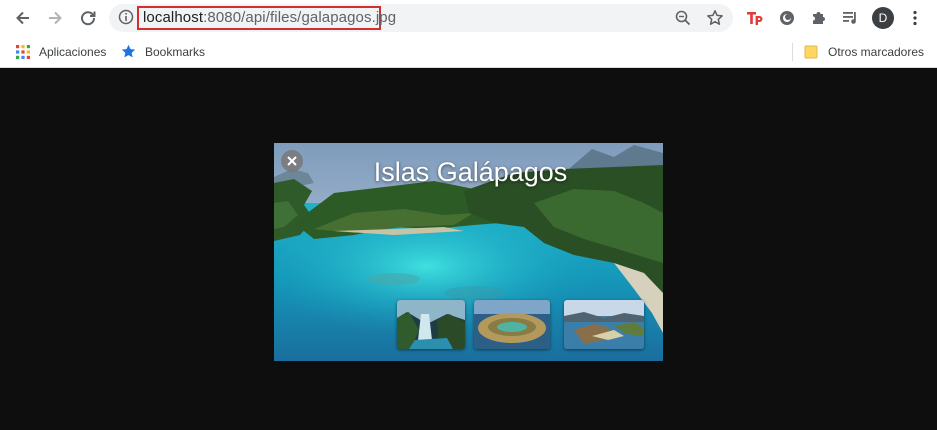 Image resolution: width=937 pixels, height=430 pixels. I want to click on thumbnail-waterfall, so click(431, 324).